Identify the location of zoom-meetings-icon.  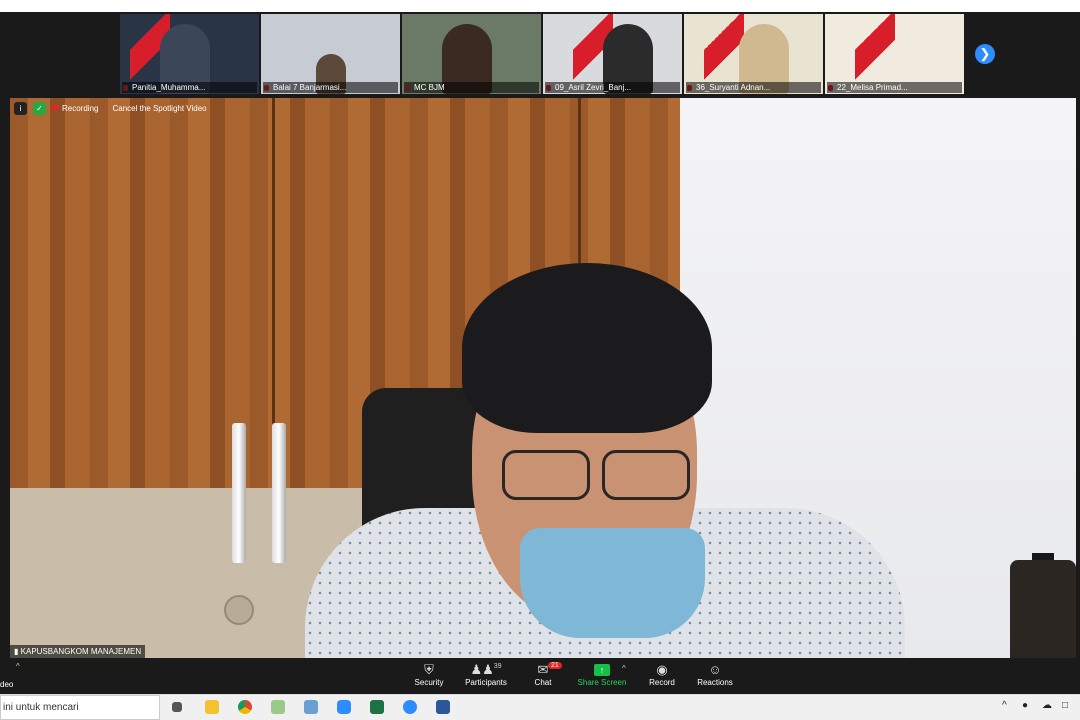
(410, 707).